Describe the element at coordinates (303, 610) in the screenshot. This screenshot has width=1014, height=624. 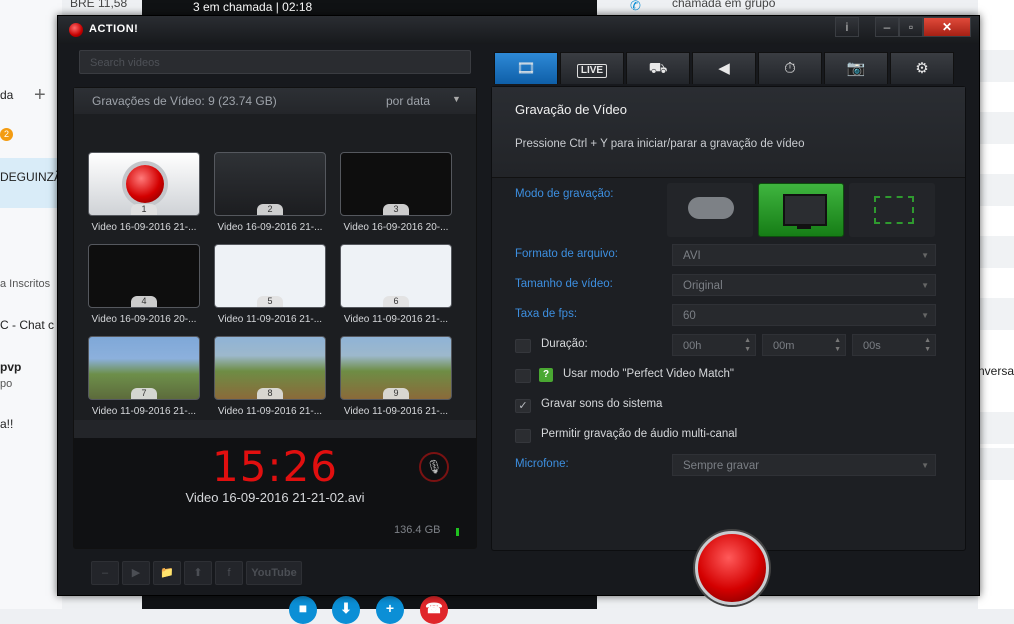
I see `video-call-icon: ■` at that location.